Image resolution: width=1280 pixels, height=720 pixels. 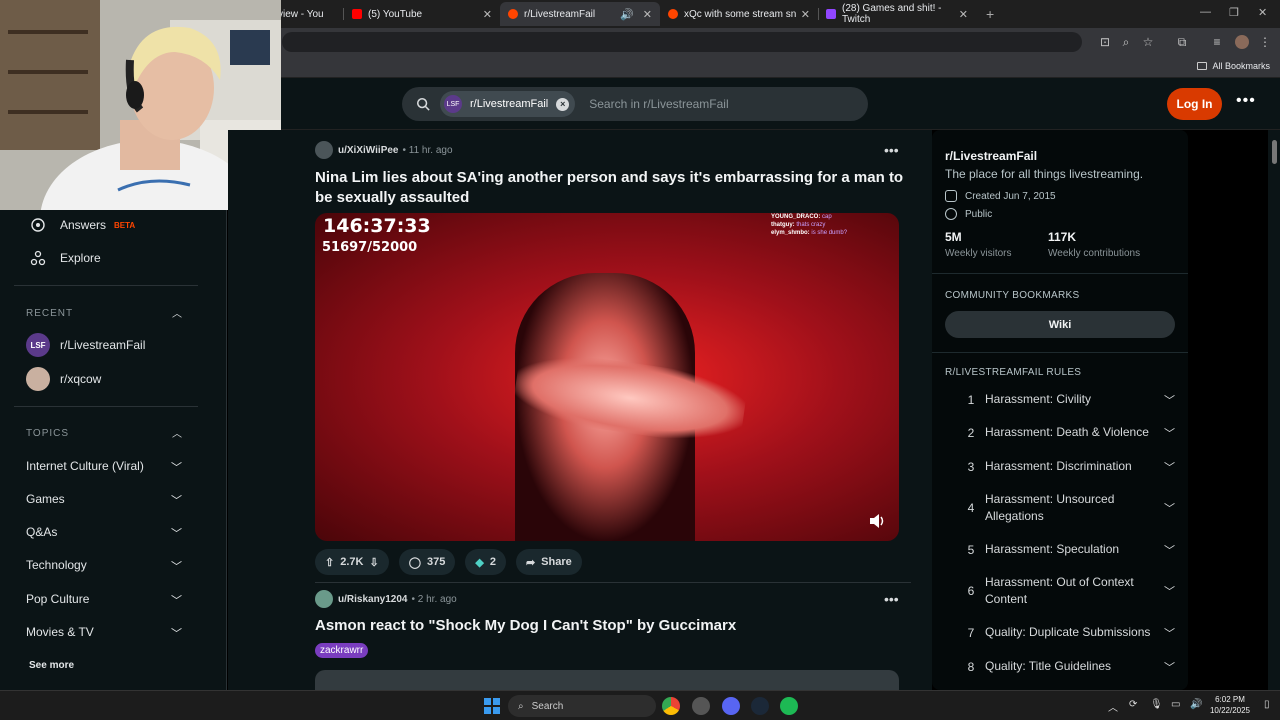 What do you see at coordinates (1156, 704) in the screenshot?
I see `microphone-icon: 🎙` at bounding box center [1156, 704].